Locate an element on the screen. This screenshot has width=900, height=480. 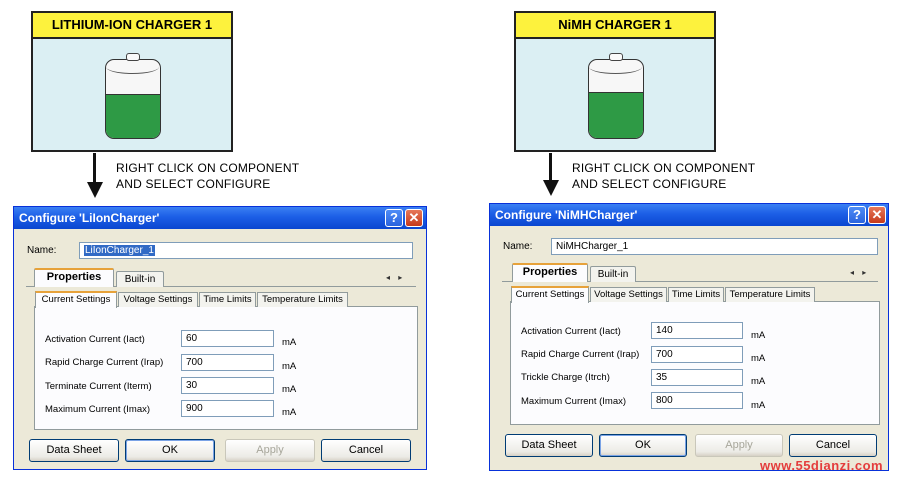
component-title: LITHIUM-ION CHARGER 1 is located at coordinates (132, 26).